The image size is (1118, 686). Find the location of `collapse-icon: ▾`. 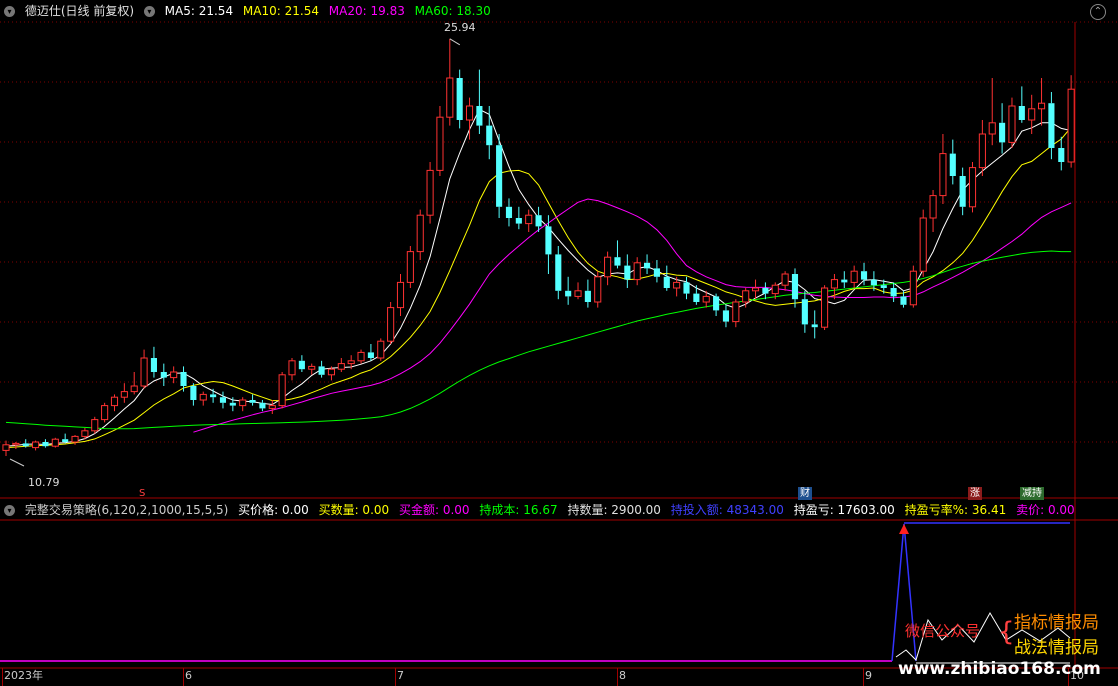

collapse-icon: ▾ is located at coordinates (9, 11).